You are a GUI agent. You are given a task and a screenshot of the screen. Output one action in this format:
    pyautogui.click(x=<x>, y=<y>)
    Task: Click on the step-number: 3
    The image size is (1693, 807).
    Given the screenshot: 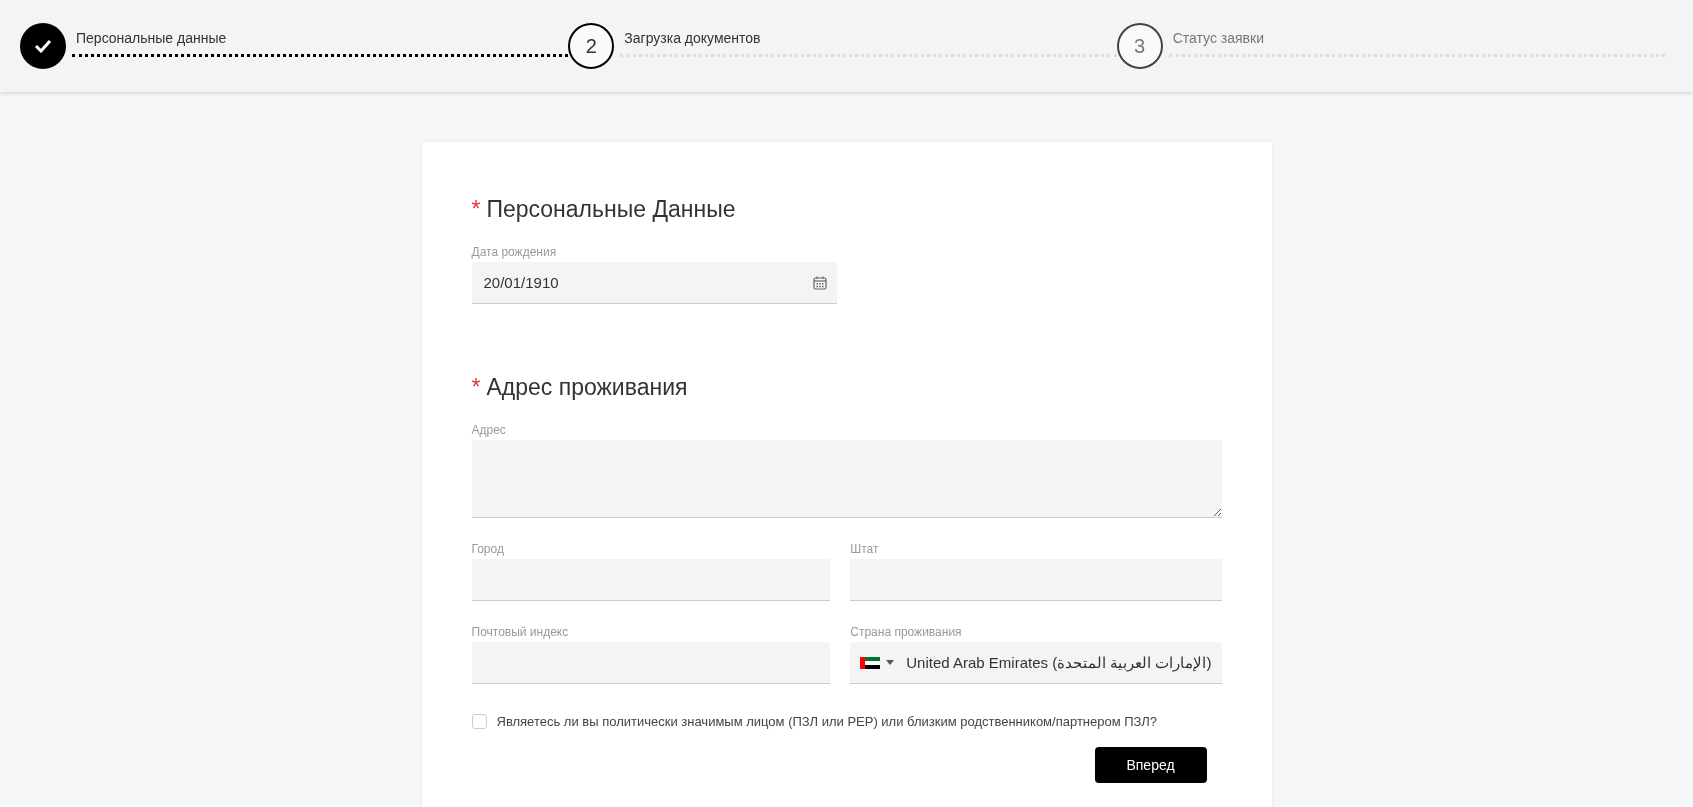 What is the action you would take?
    pyautogui.click(x=1140, y=46)
    